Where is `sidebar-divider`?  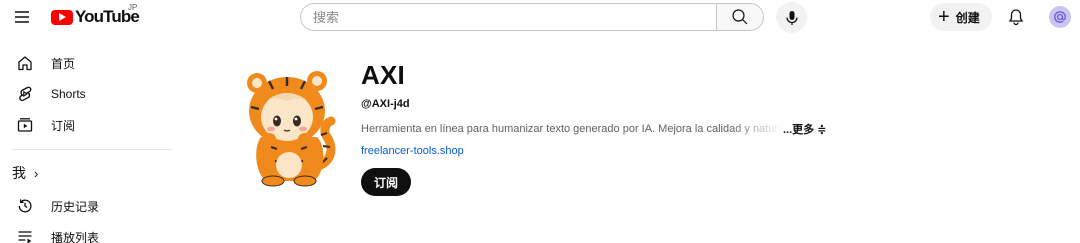 sidebar-divider is located at coordinates (92, 149).